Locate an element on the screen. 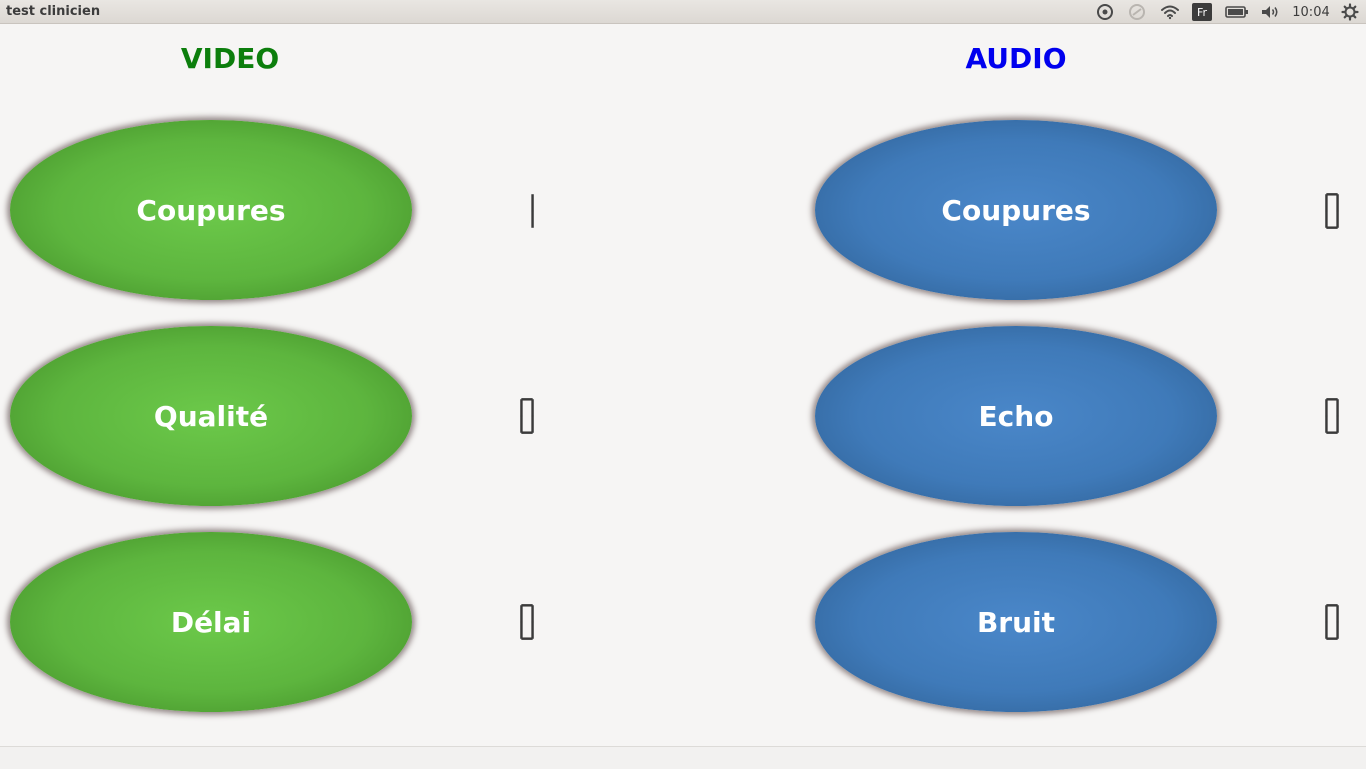 The height and width of the screenshot is (769, 1366). audio-coupures-counter is located at coordinates (1332, 211).